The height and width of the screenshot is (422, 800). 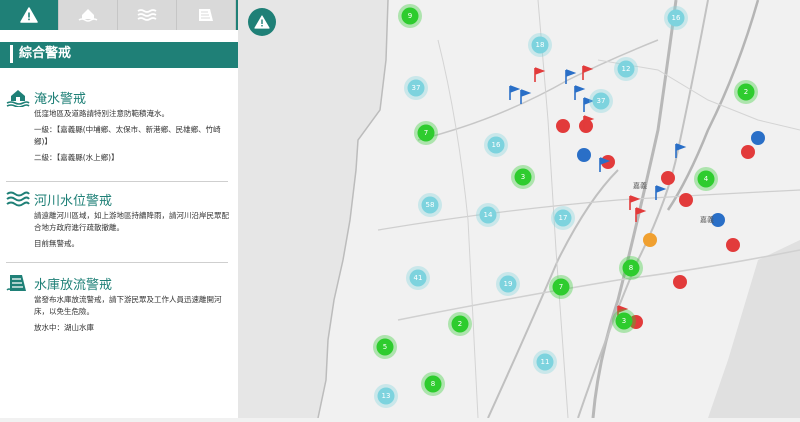 I want to click on cluster-count: 9, so click(x=410, y=16).